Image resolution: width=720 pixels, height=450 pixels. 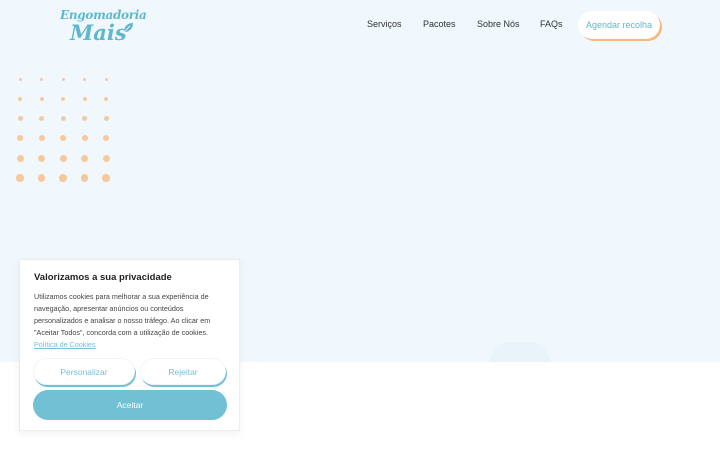 What do you see at coordinates (384, 24) in the screenshot?
I see `nav-servicos: Serviços` at bounding box center [384, 24].